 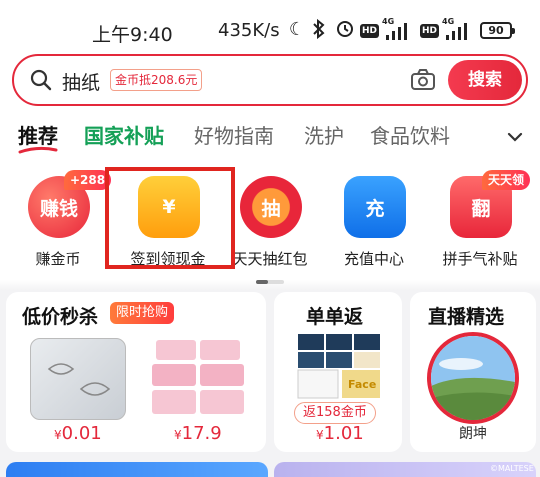 What do you see at coordinates (410, 134) in the screenshot?
I see `tab-food-drinks: 食品饮料` at bounding box center [410, 134].